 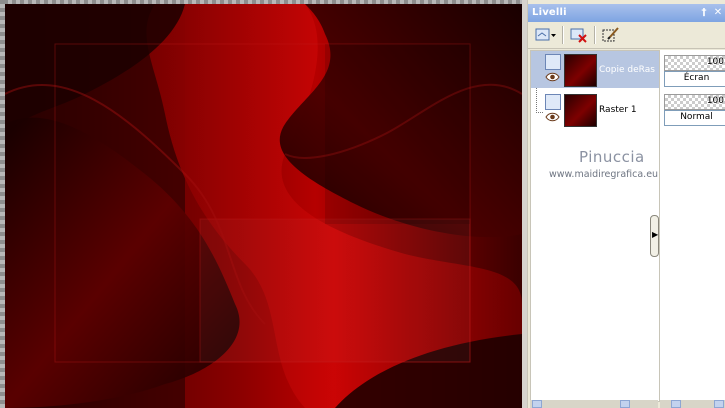 What do you see at coordinates (612, 157) in the screenshot?
I see `watermark-name: Pinuccia` at bounding box center [612, 157].